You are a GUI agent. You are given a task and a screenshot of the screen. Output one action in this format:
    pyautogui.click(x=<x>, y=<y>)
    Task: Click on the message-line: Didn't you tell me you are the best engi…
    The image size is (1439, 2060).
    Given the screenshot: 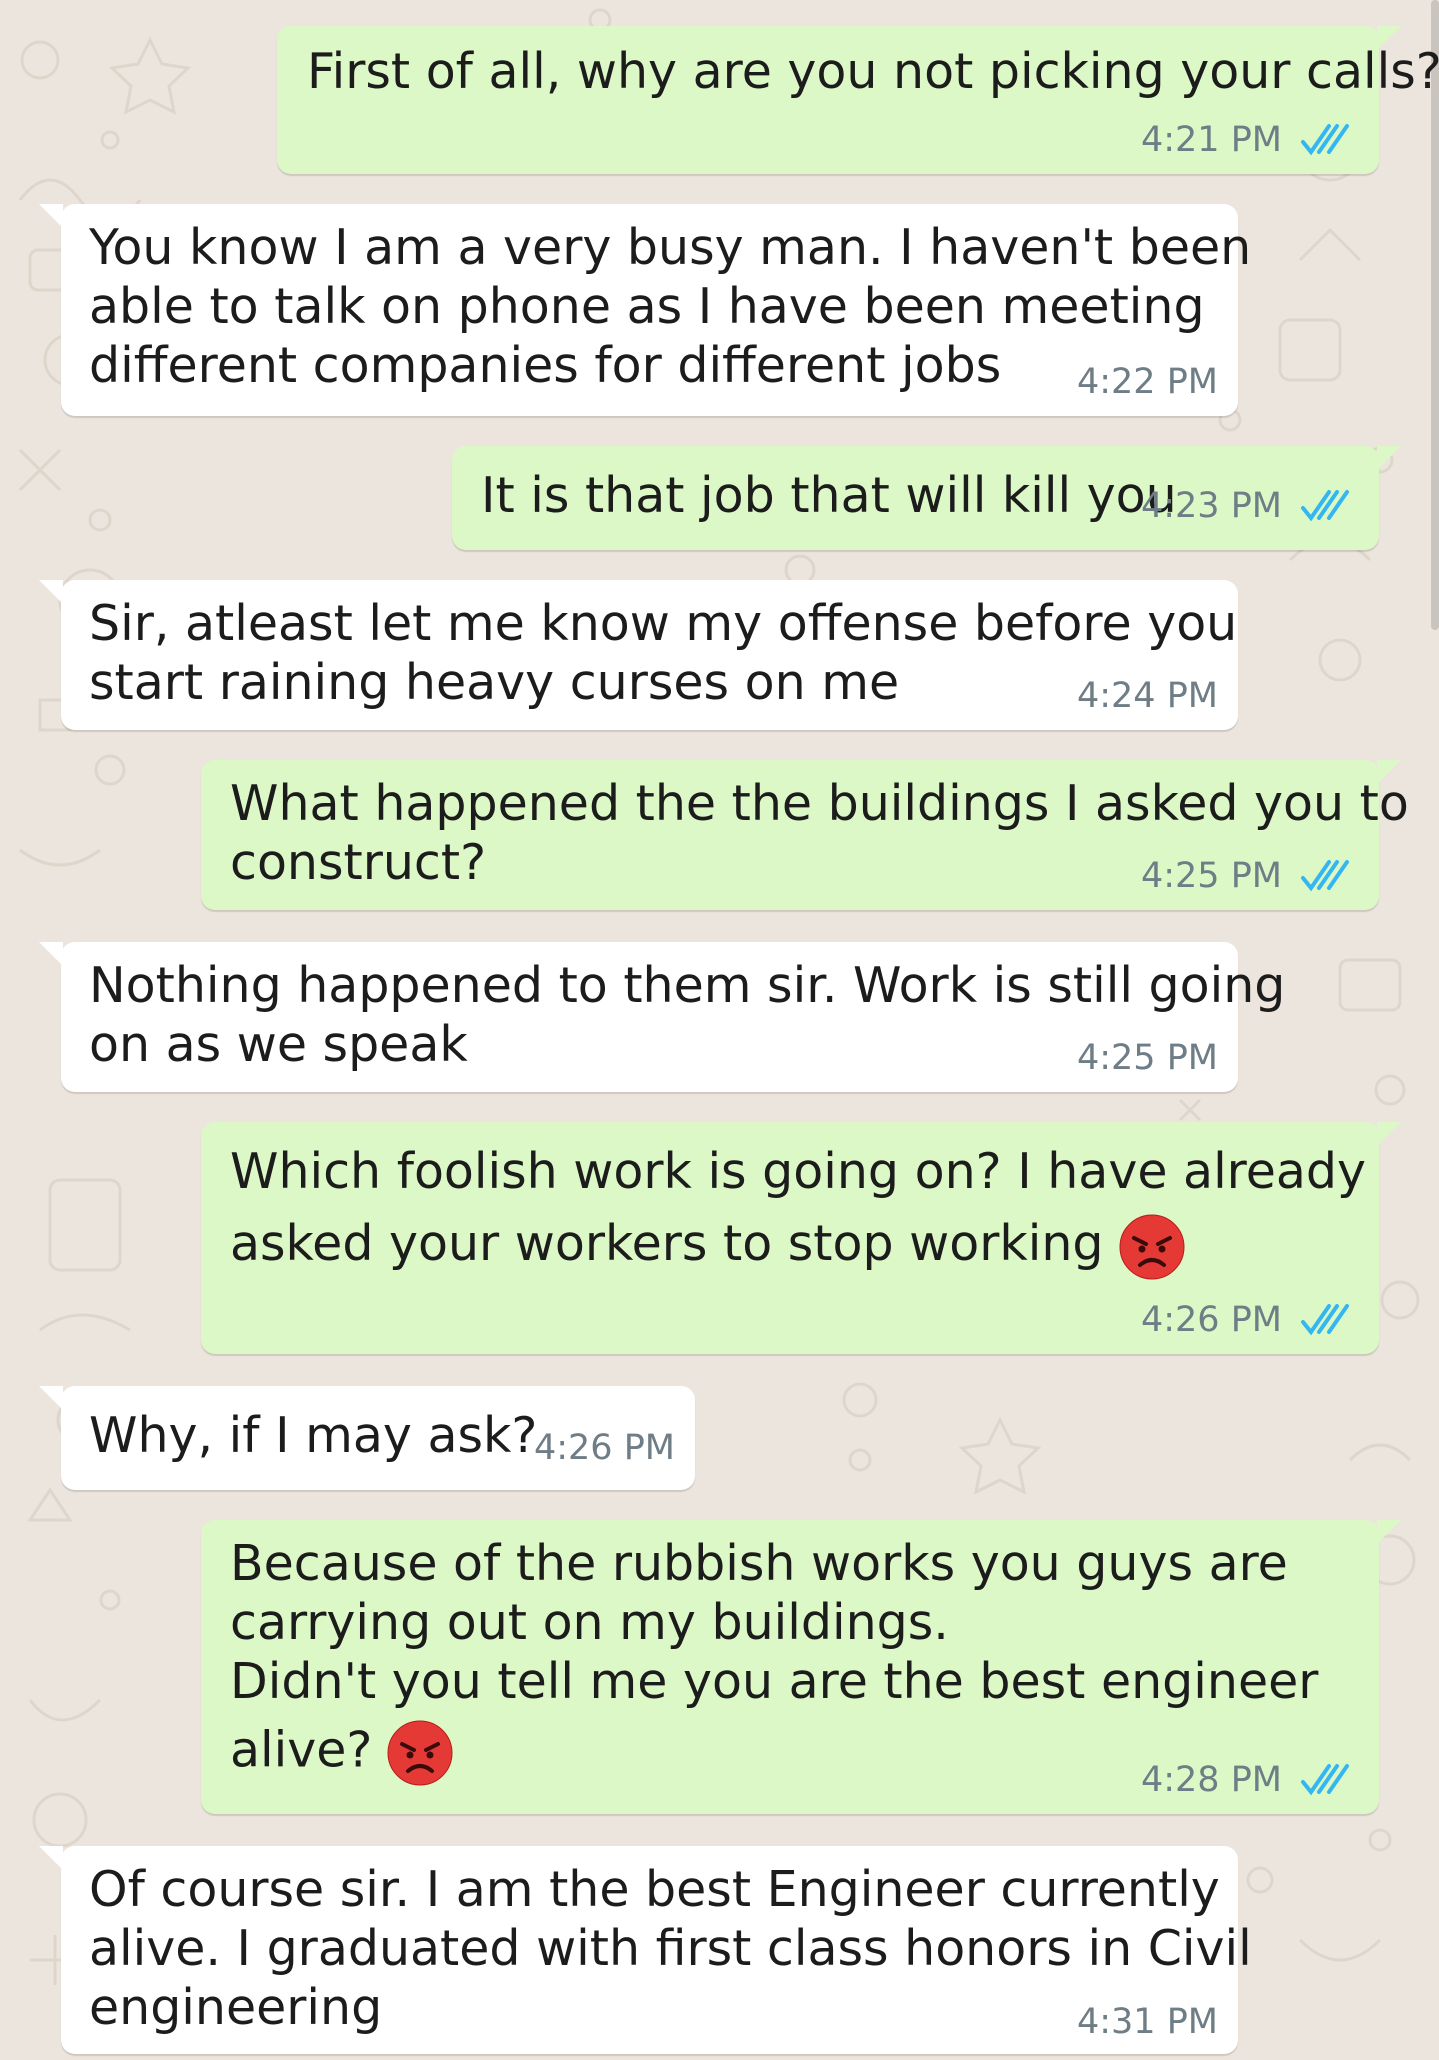 What is the action you would take?
    pyautogui.click(x=774, y=1681)
    